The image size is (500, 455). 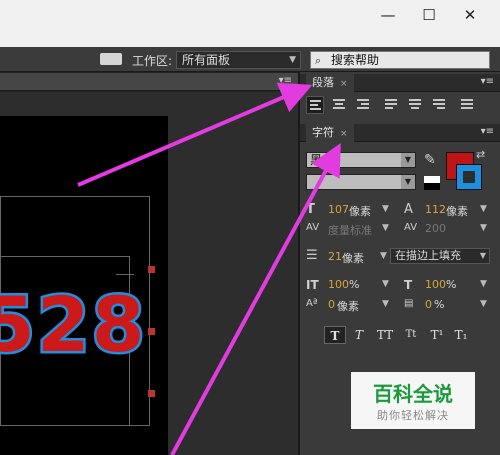 I want to click on baseline-shift-icon: Aª, so click(x=312, y=303).